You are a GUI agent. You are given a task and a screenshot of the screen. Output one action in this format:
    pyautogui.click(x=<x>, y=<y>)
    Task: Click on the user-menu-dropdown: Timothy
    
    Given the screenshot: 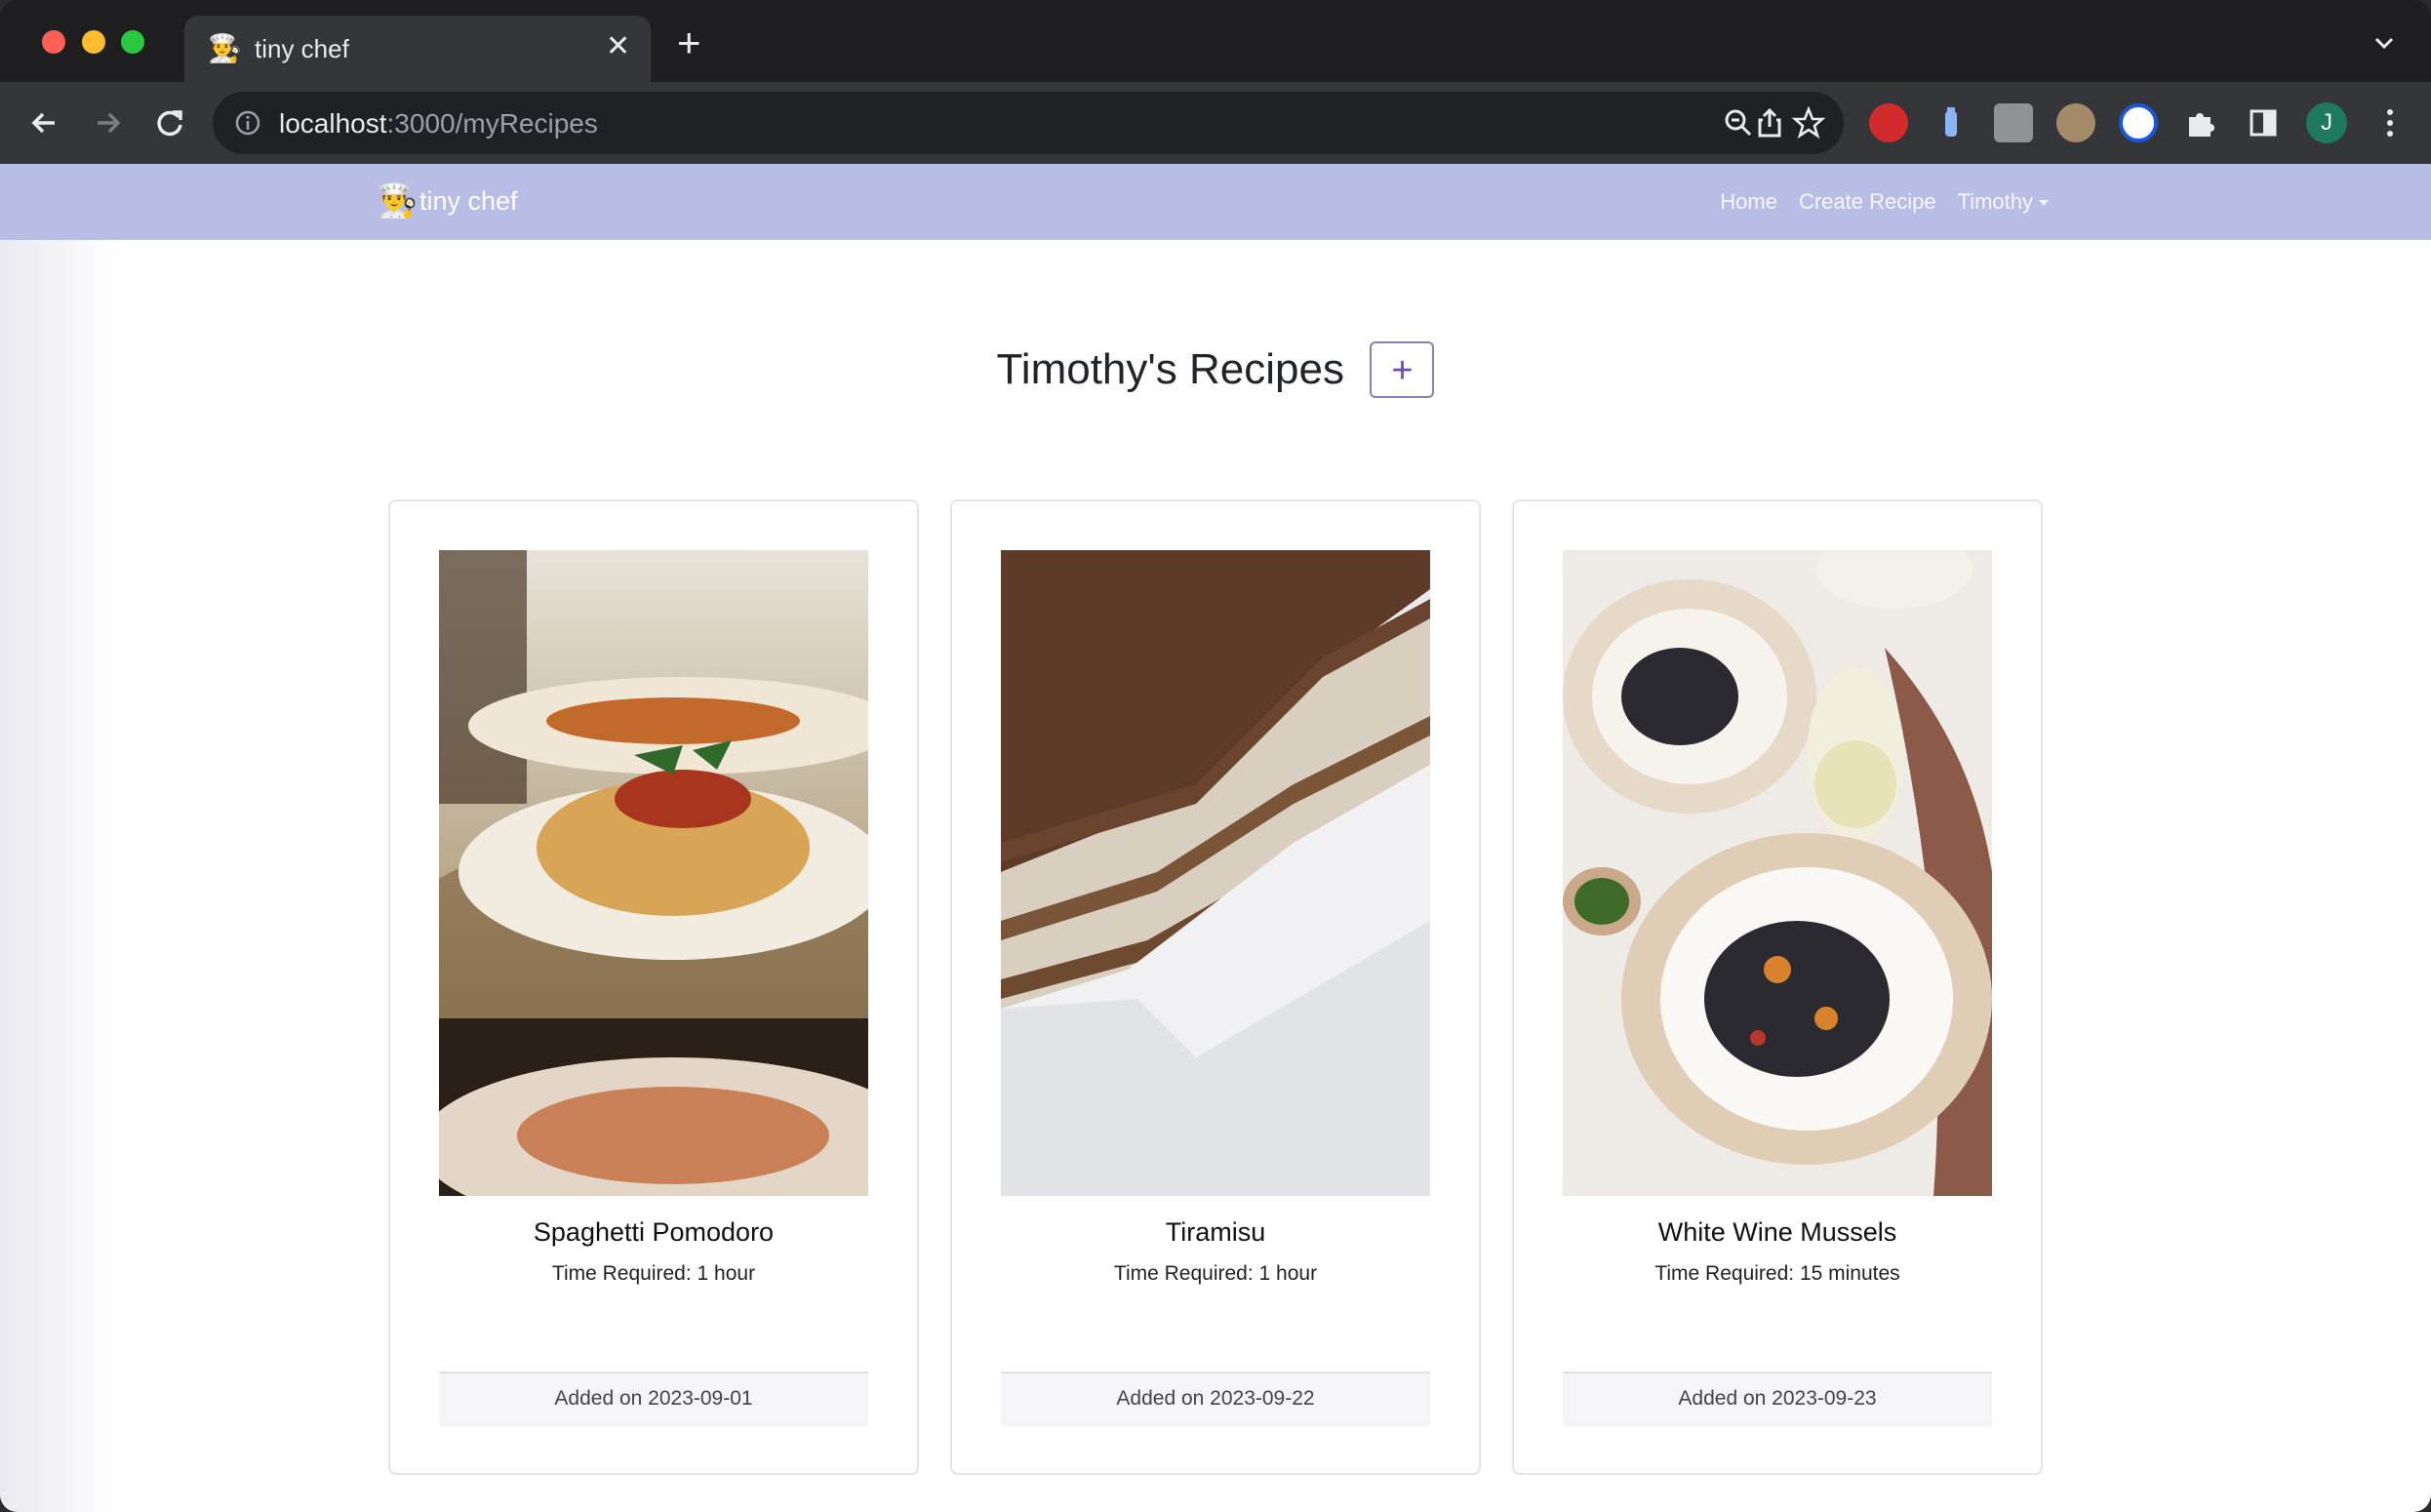 What is the action you would take?
    pyautogui.click(x=2004, y=202)
    